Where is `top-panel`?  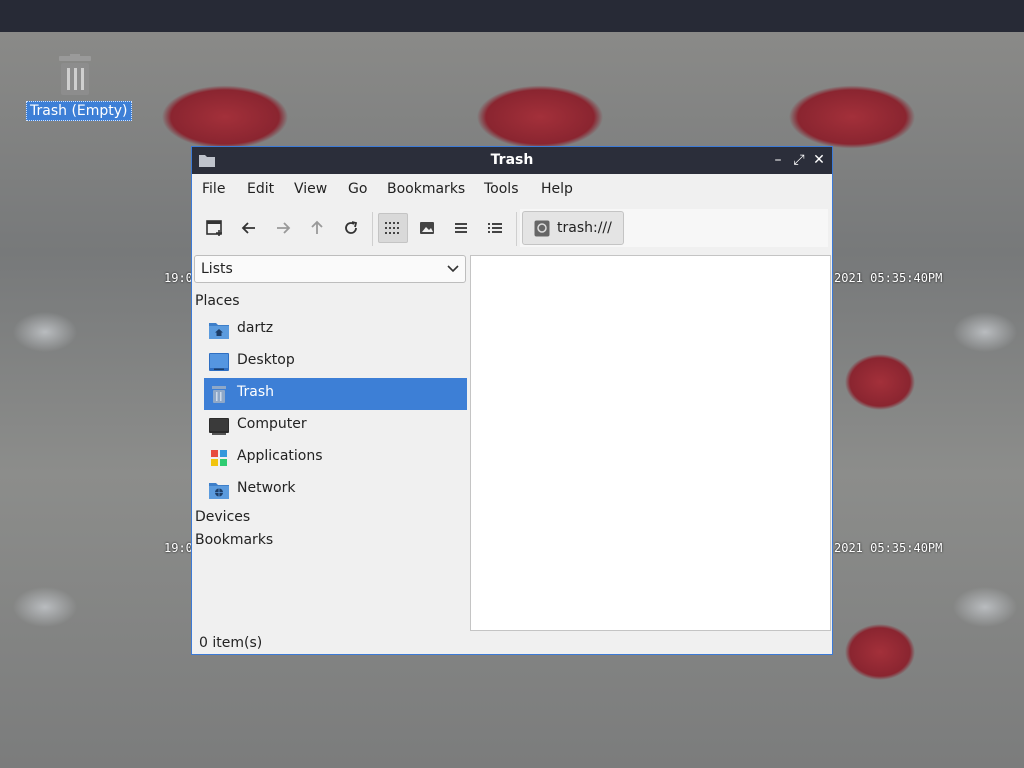 top-panel is located at coordinates (512, 16).